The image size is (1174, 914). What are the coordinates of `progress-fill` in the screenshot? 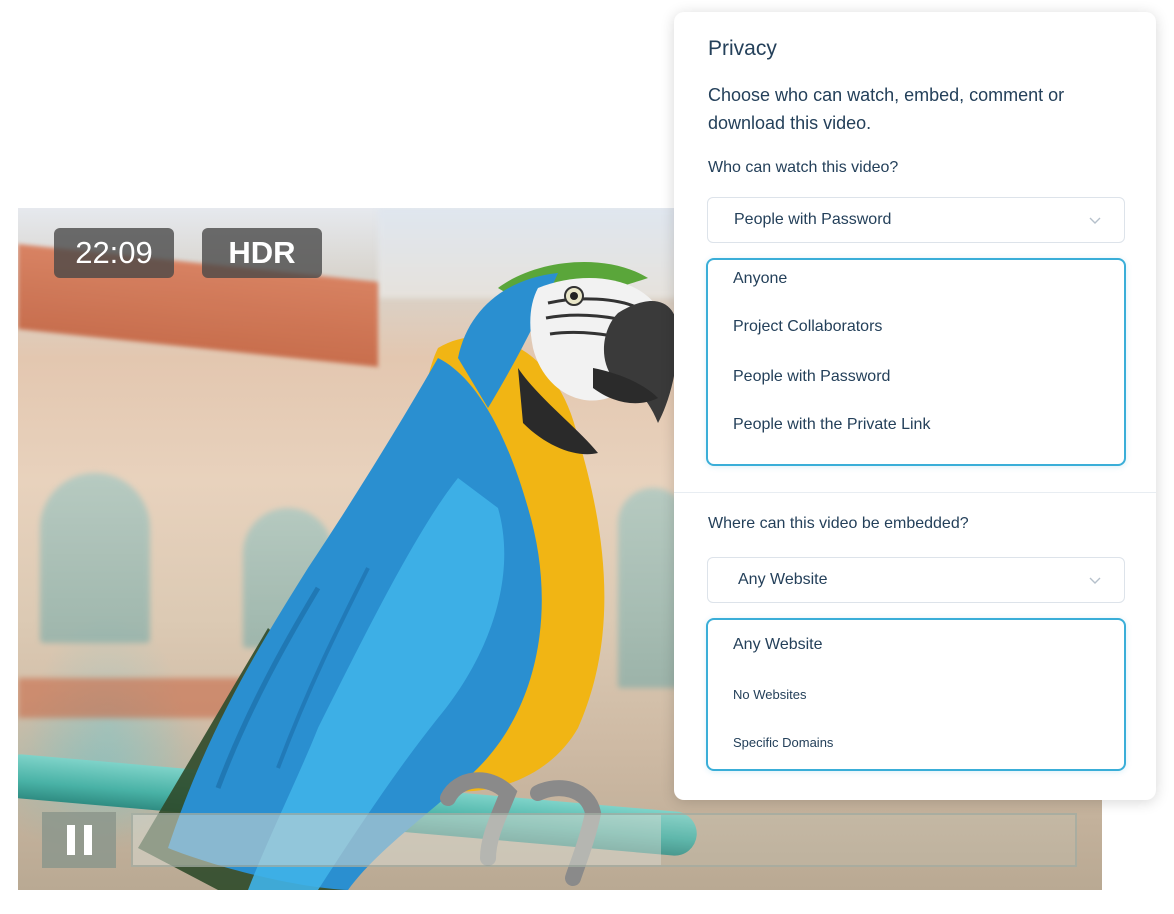 It's located at (397, 840).